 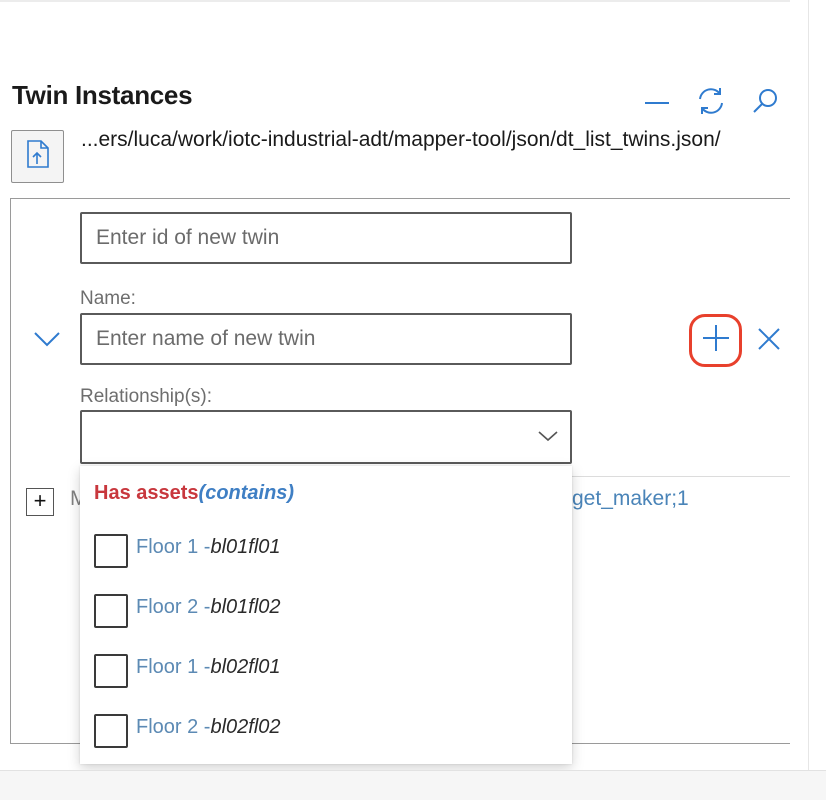 I want to click on name-label: Name:, so click(x=108, y=298).